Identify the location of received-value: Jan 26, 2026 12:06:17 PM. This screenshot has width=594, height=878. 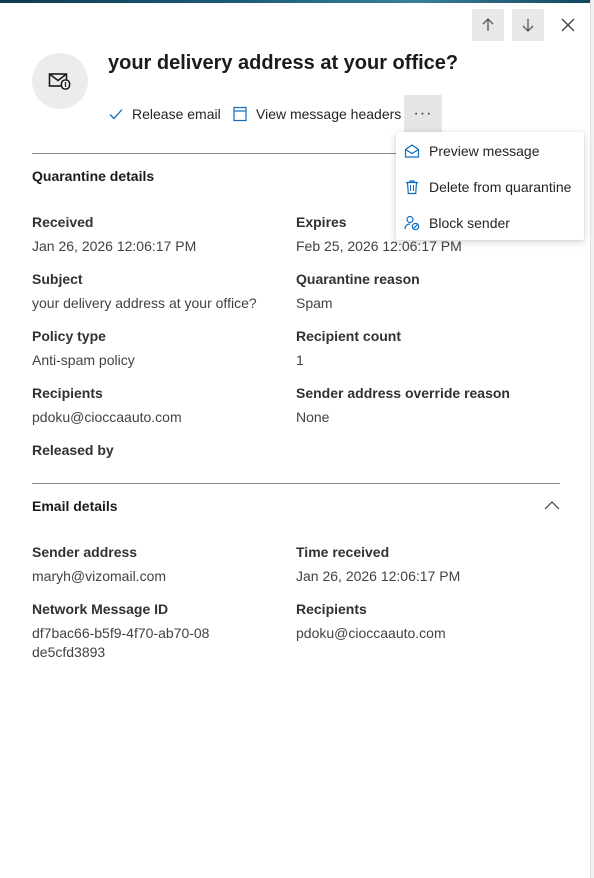
(114, 246).